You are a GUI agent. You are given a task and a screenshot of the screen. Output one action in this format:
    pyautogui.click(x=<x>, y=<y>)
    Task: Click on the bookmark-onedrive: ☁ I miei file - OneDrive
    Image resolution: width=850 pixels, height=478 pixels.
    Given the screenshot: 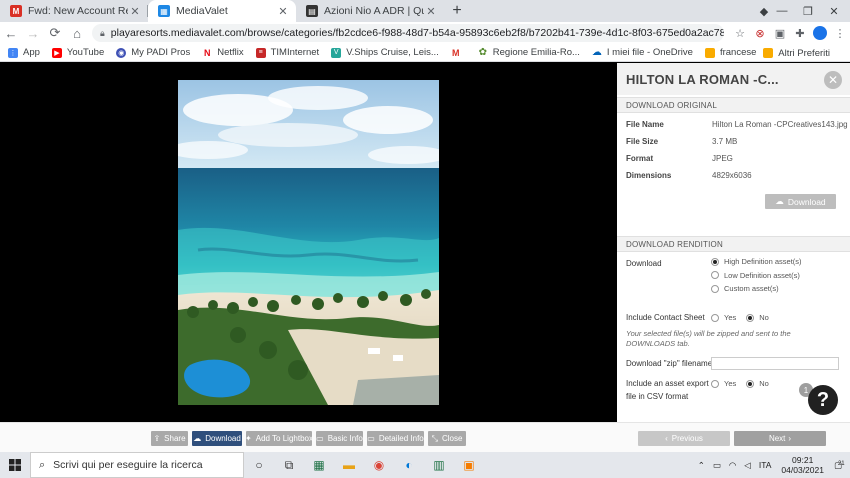 What is the action you would take?
    pyautogui.click(x=642, y=52)
    